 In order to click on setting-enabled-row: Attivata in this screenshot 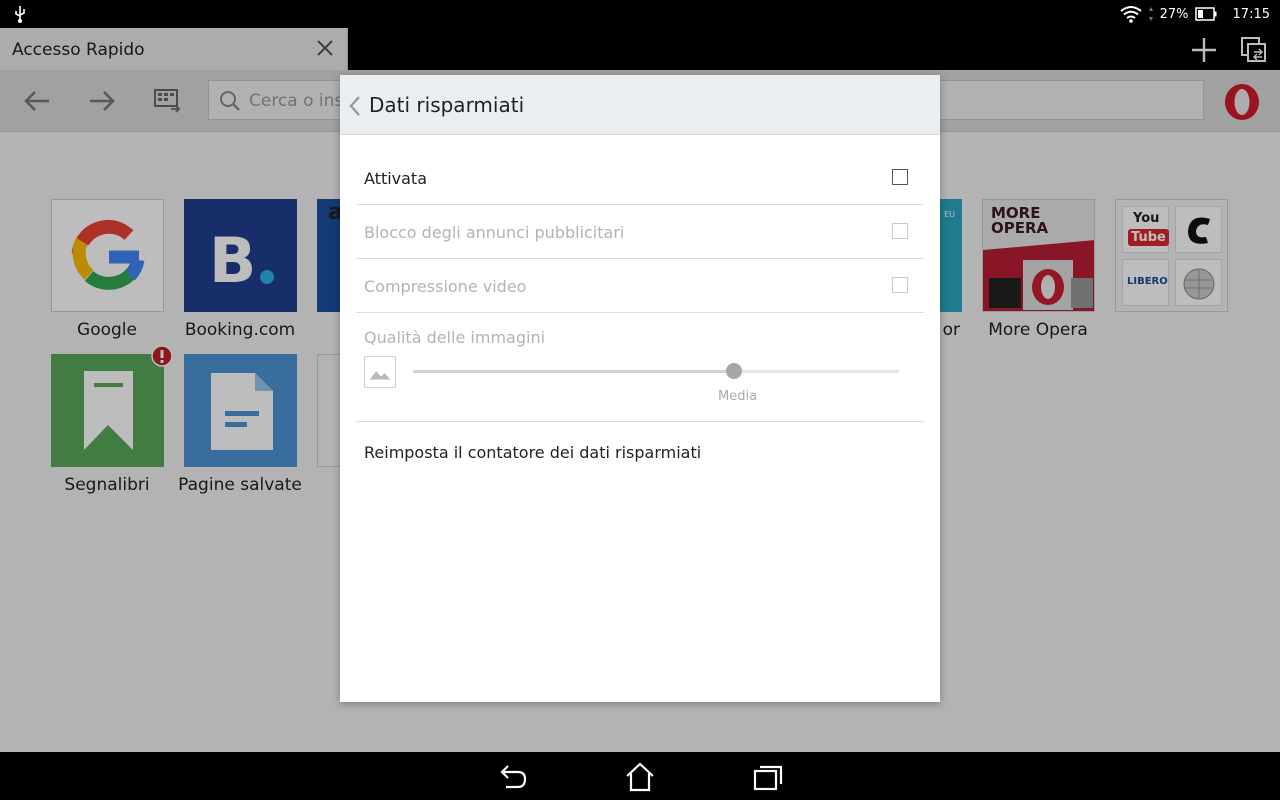, I will do `click(640, 178)`.